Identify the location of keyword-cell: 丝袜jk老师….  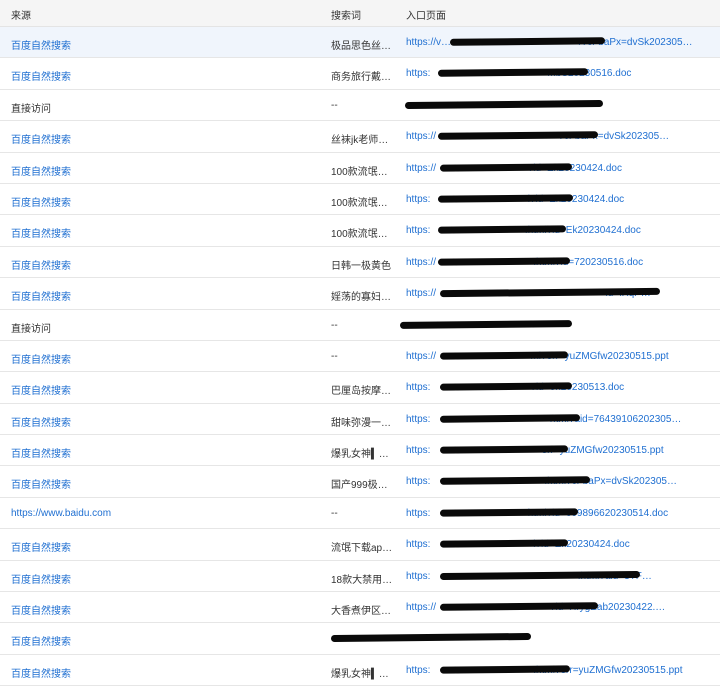
(360, 141).